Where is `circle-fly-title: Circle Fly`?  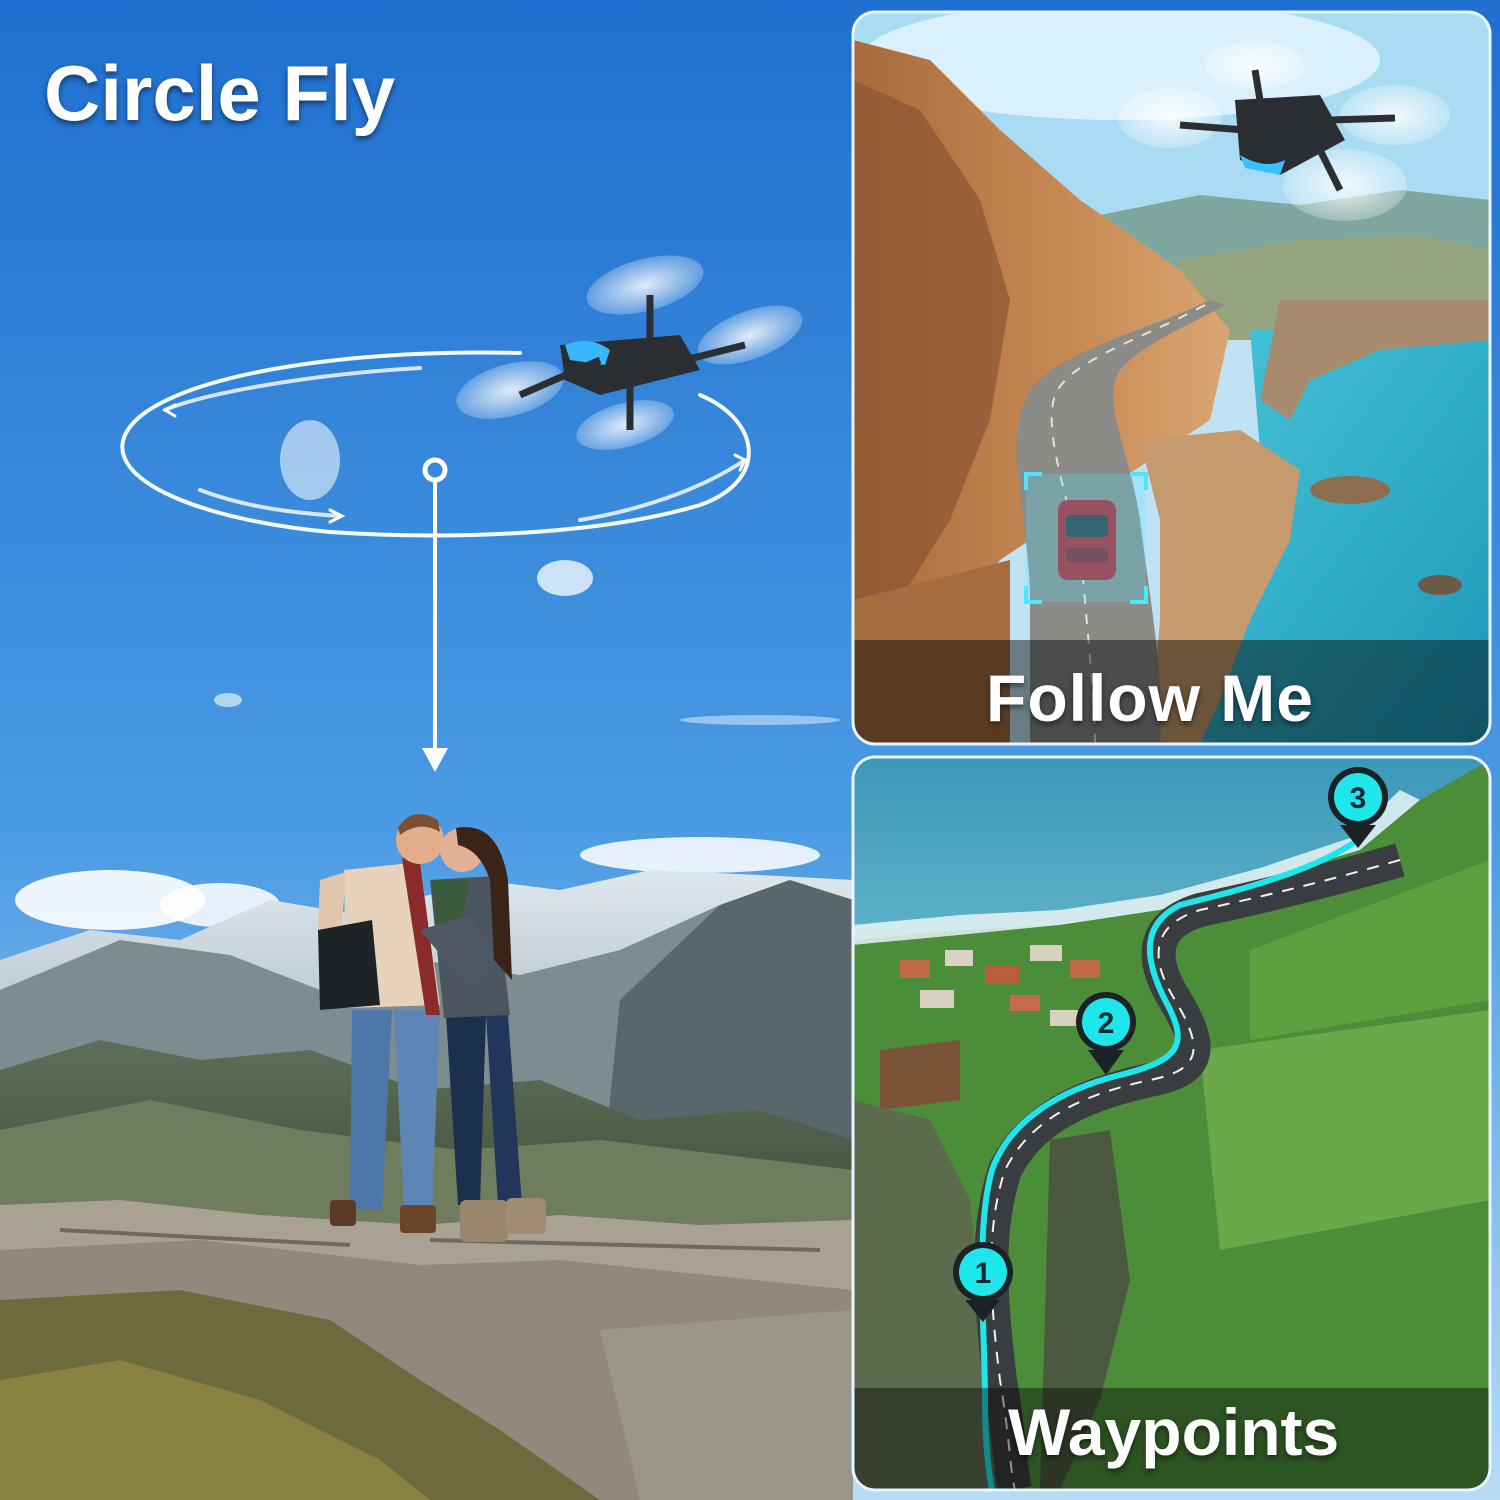 circle-fly-title: Circle Fly is located at coordinates (220, 93).